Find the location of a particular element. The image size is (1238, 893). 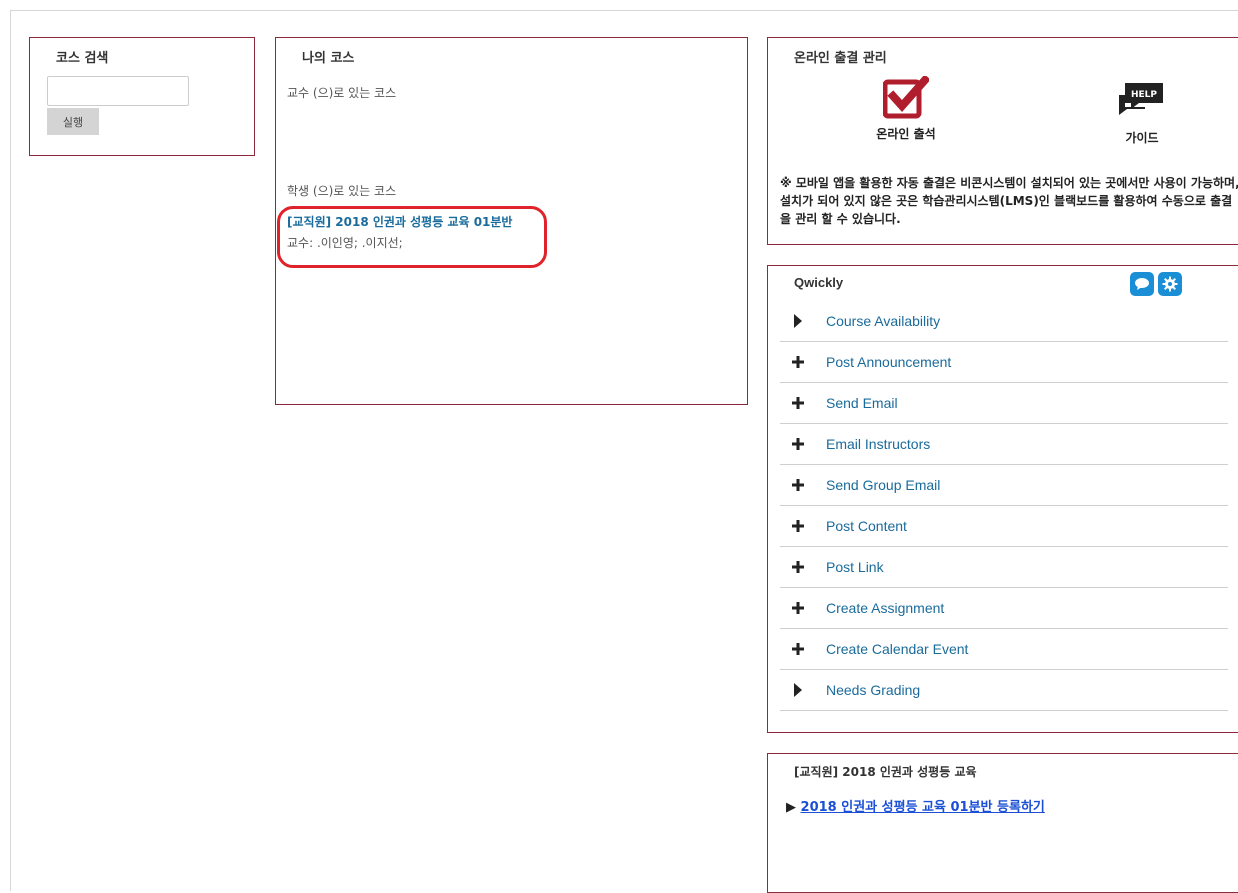

qwickly-item-label: Post Link is located at coordinates (855, 567).